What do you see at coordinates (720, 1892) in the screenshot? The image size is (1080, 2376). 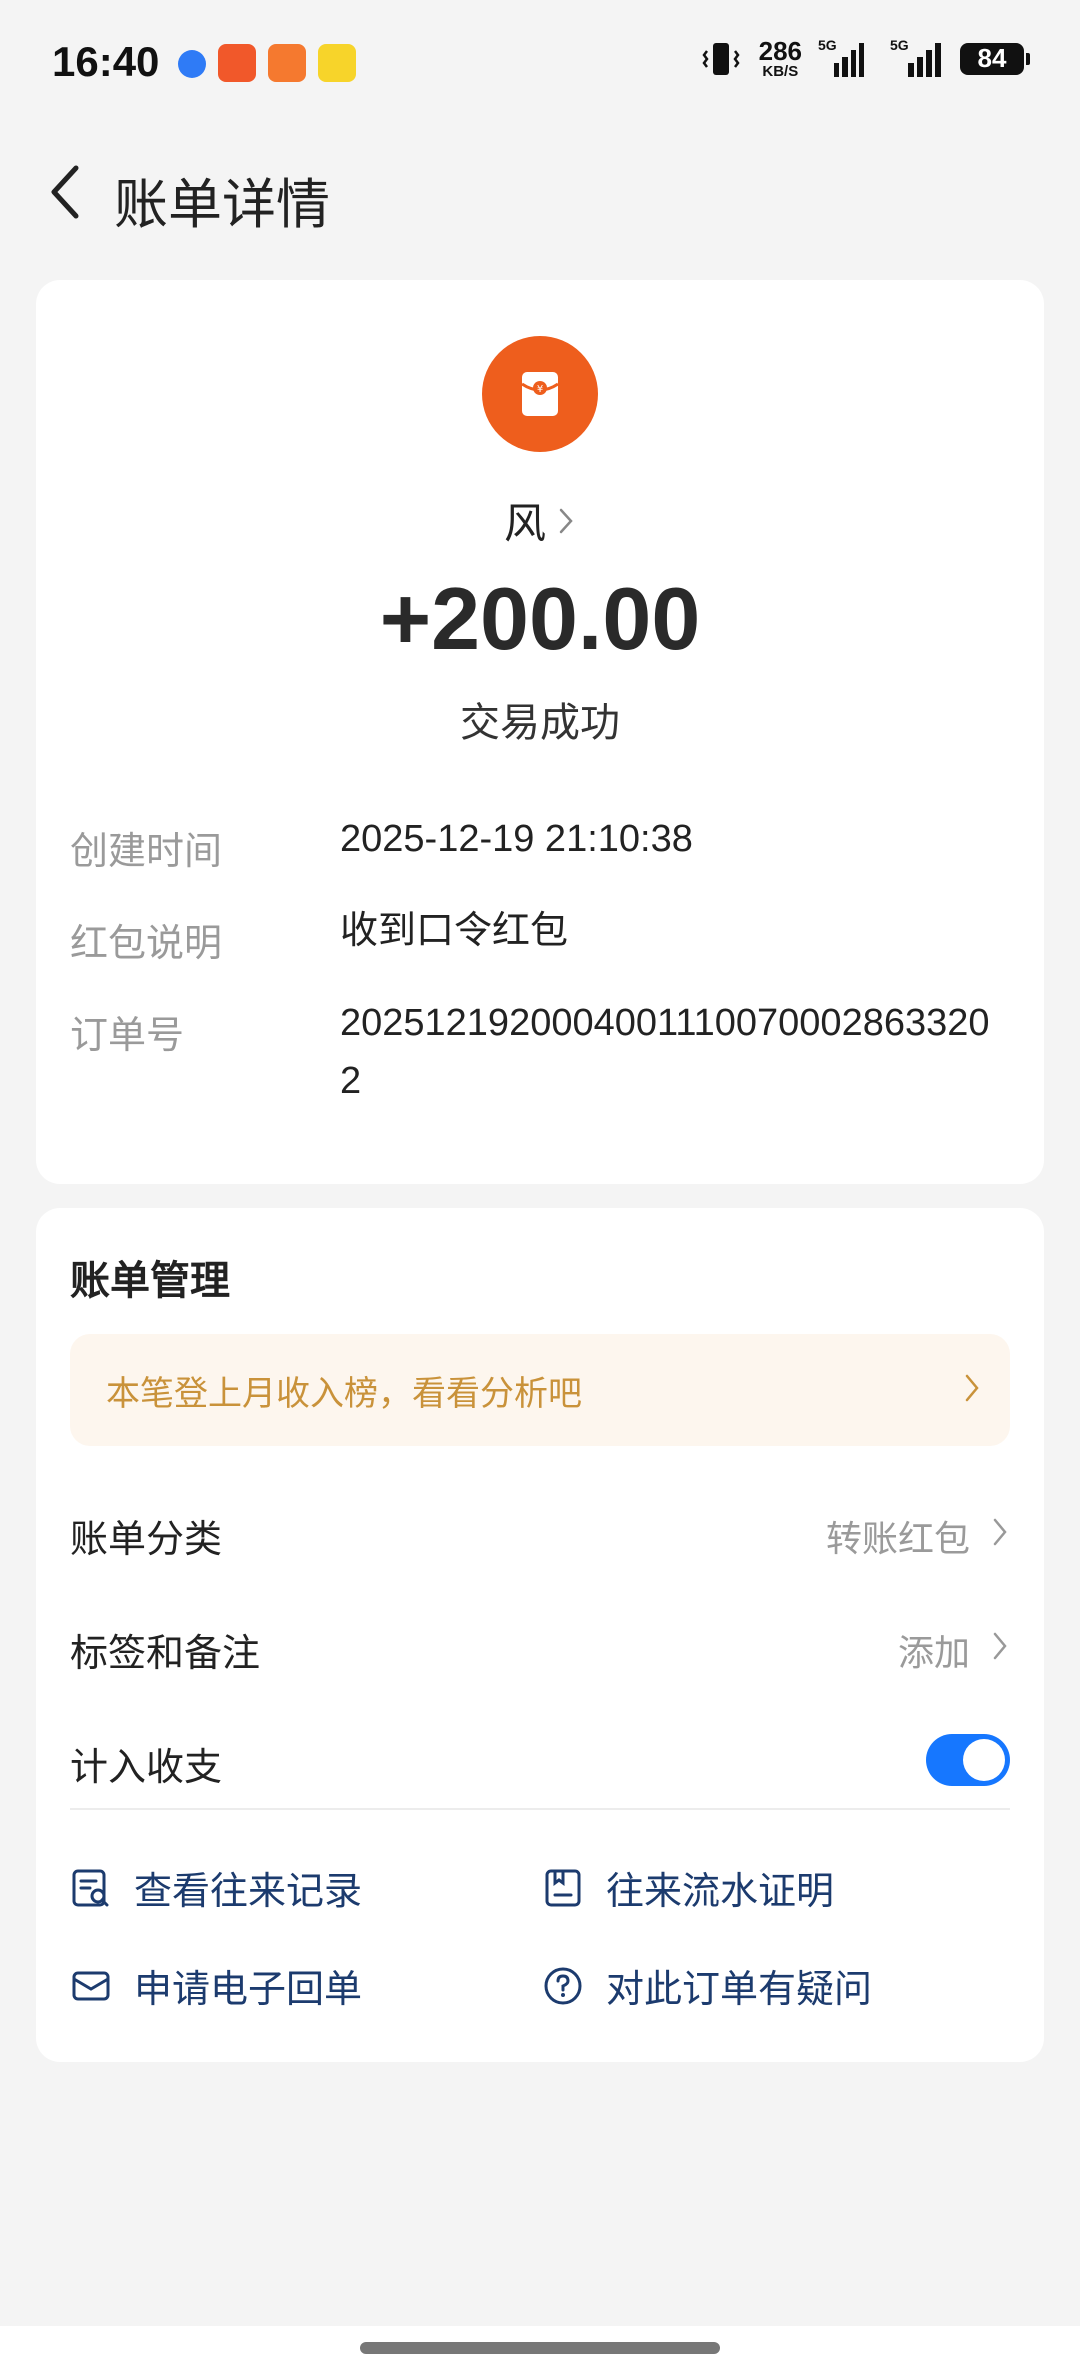 I see `link-label: 往来流水证明` at bounding box center [720, 1892].